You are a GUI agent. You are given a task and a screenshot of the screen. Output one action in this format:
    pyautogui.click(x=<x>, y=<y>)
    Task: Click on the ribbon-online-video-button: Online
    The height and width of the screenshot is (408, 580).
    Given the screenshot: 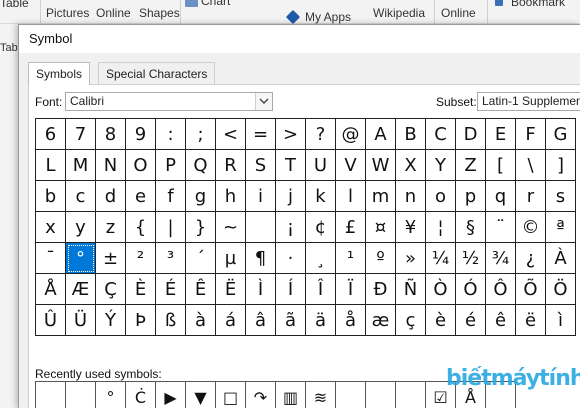 What is the action you would take?
    pyautogui.click(x=458, y=13)
    